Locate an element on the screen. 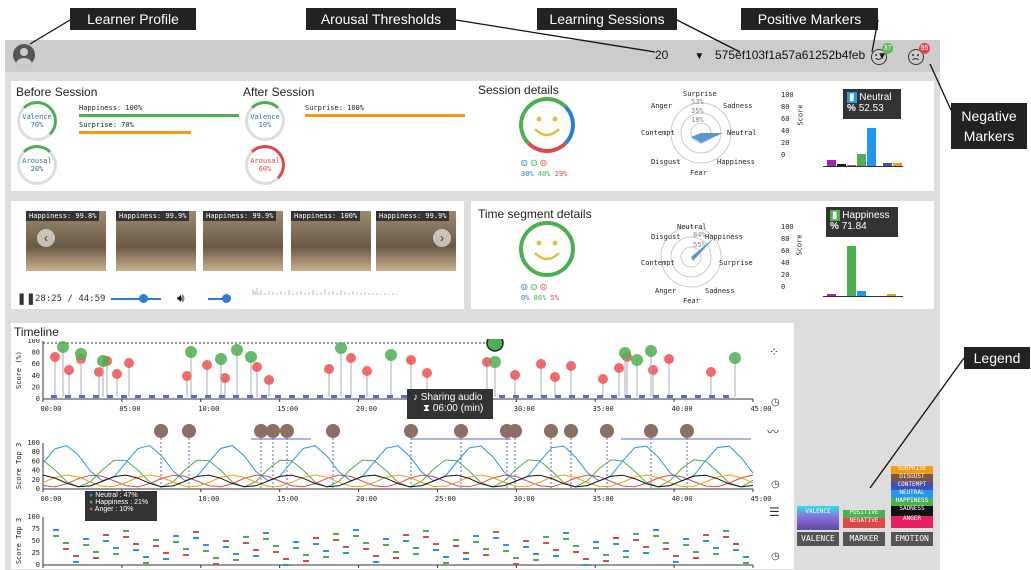 The height and width of the screenshot is (570, 1031). legend-anger: ANGER is located at coordinates (912, 522).